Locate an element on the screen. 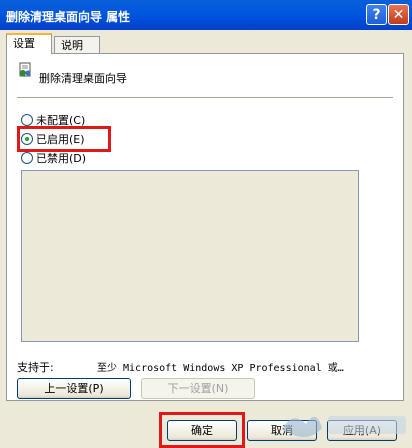 Image resolution: width=412 pixels, height=448 pixels. next-setting-button: 下一设置(N) is located at coordinates (198, 388).